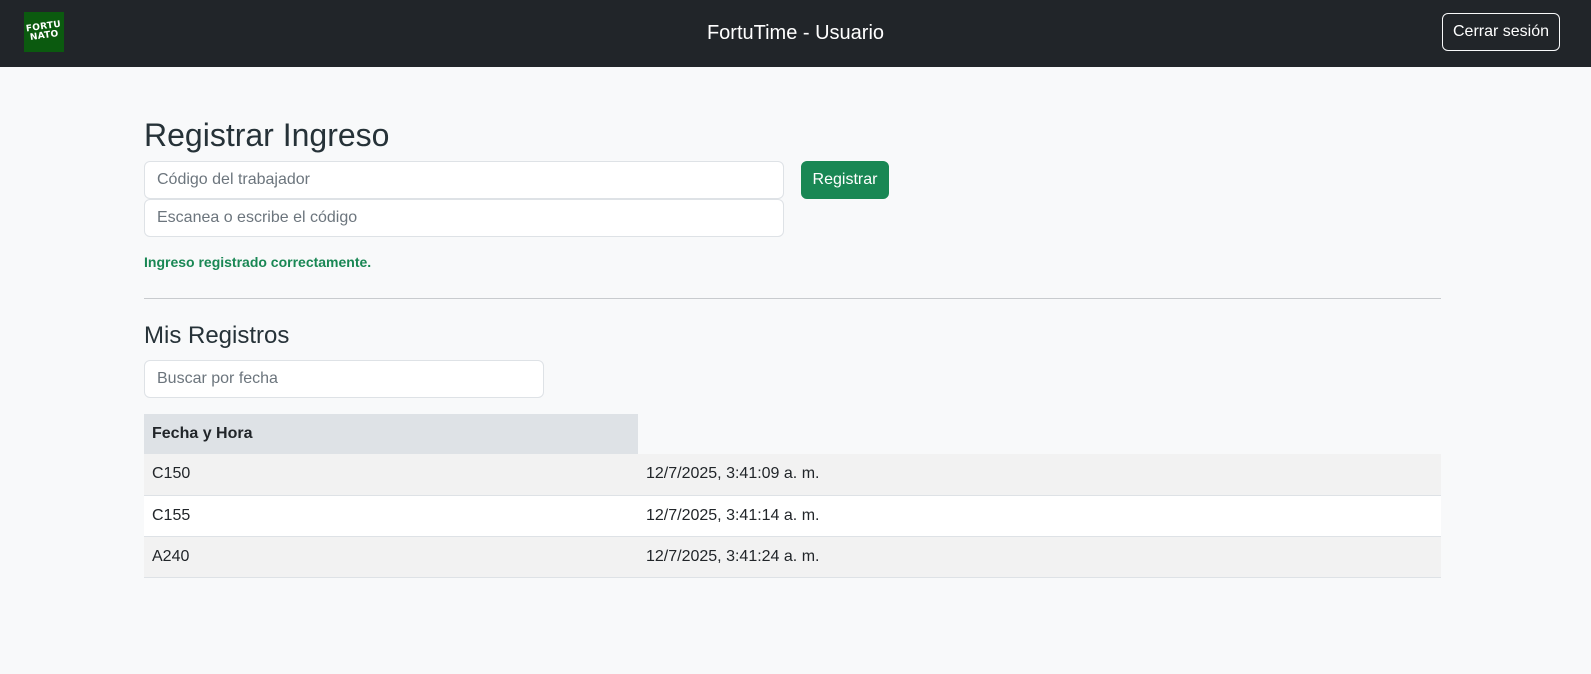  What do you see at coordinates (267, 135) in the screenshot?
I see `register-heading: Registrar Ingreso` at bounding box center [267, 135].